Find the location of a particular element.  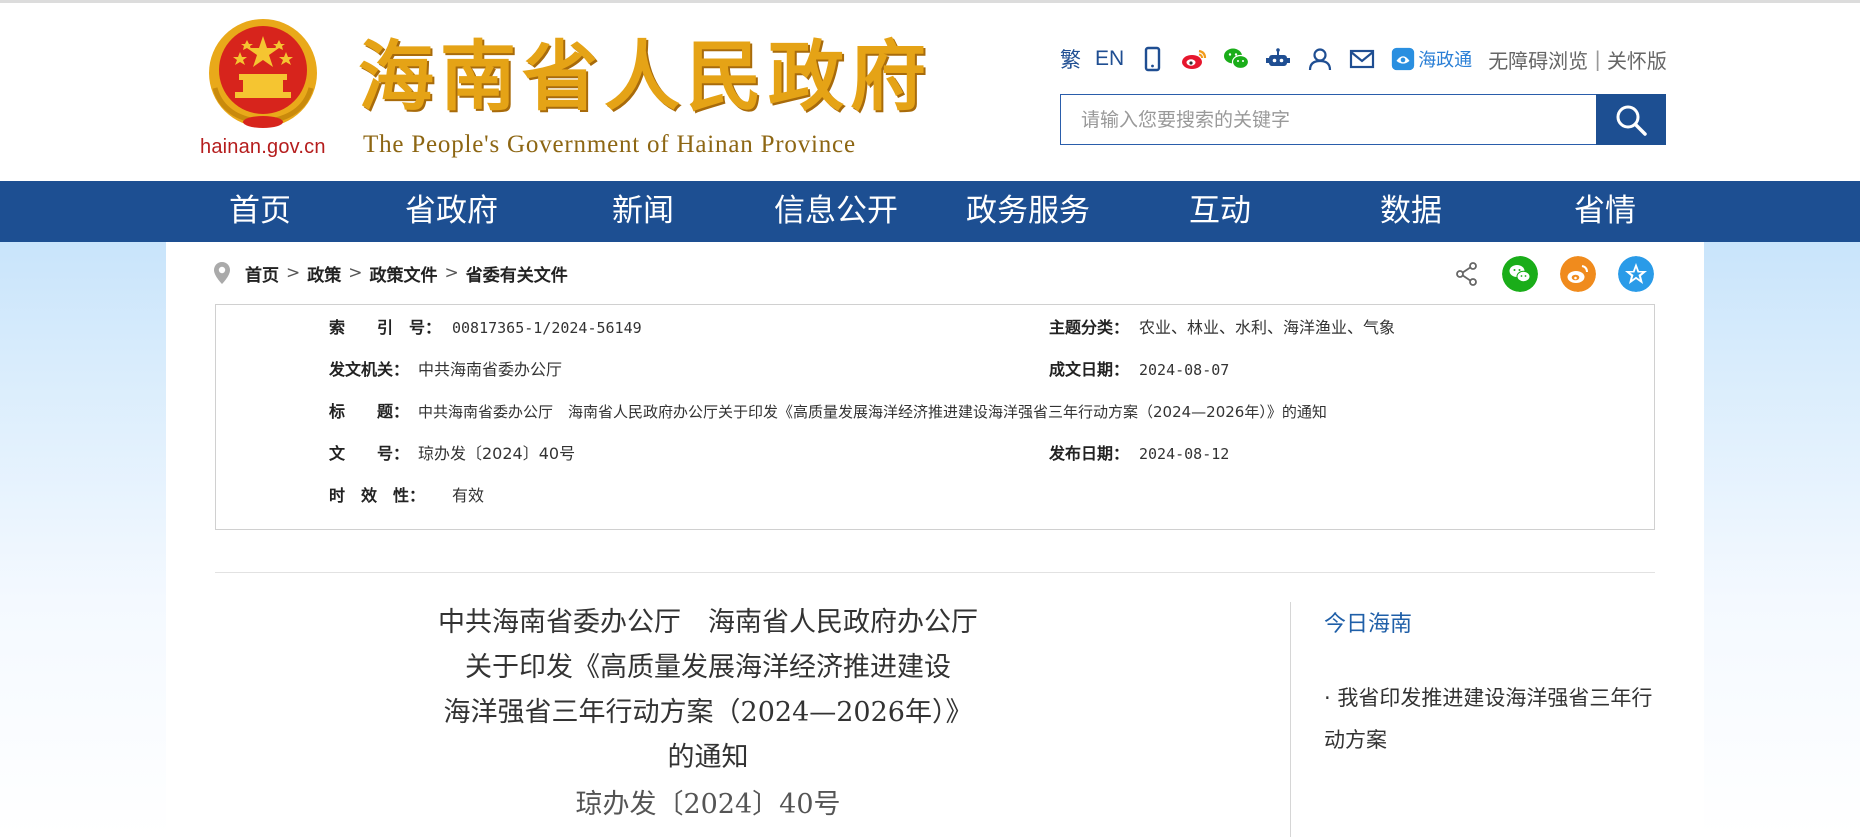

search-input is located at coordinates (1329, 119).